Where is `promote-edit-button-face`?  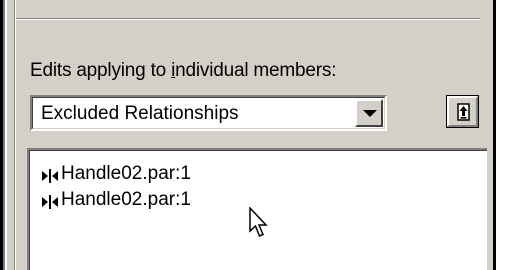 promote-edit-button-face is located at coordinates (462, 111).